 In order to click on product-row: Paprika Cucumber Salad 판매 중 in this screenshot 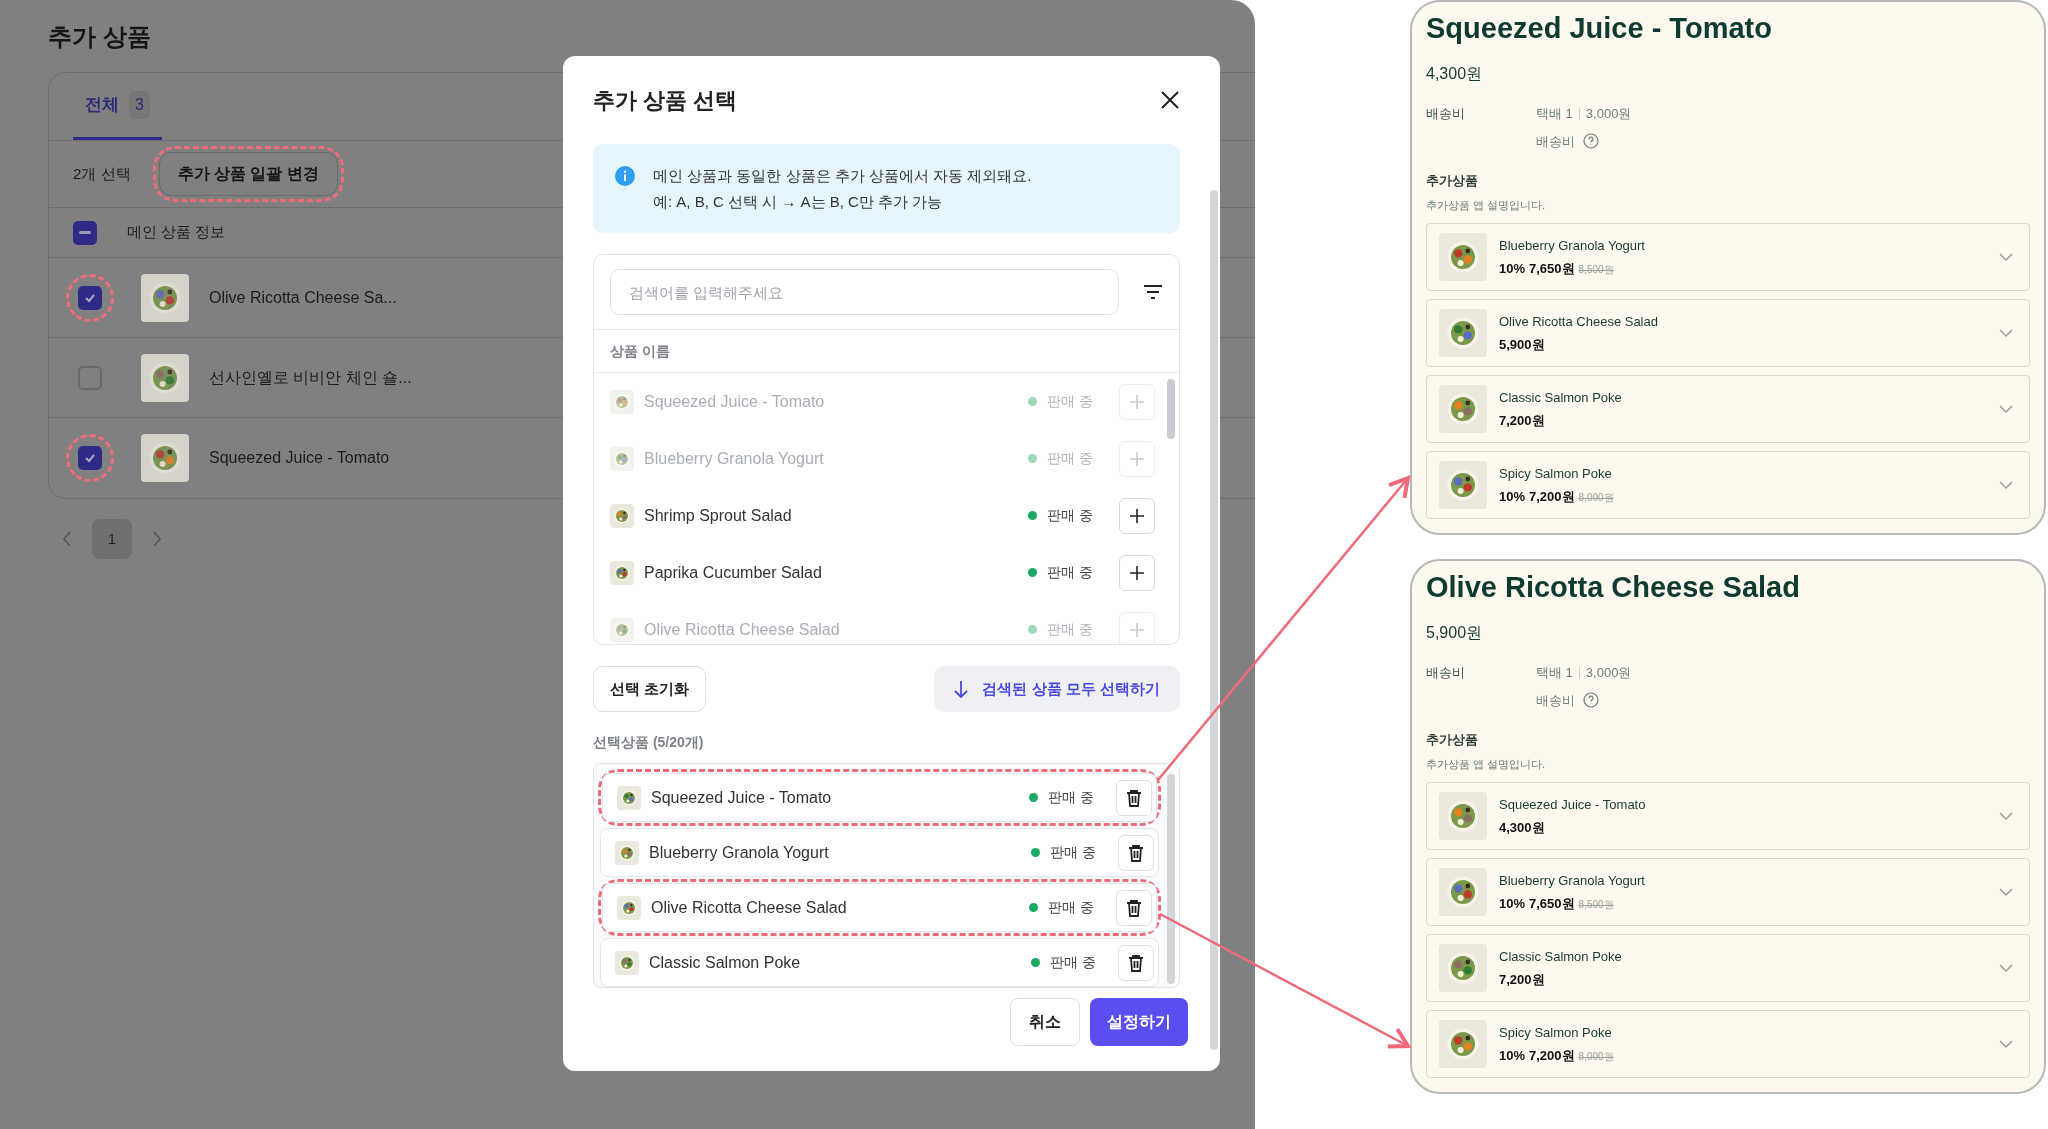, I will do `click(874, 572)`.